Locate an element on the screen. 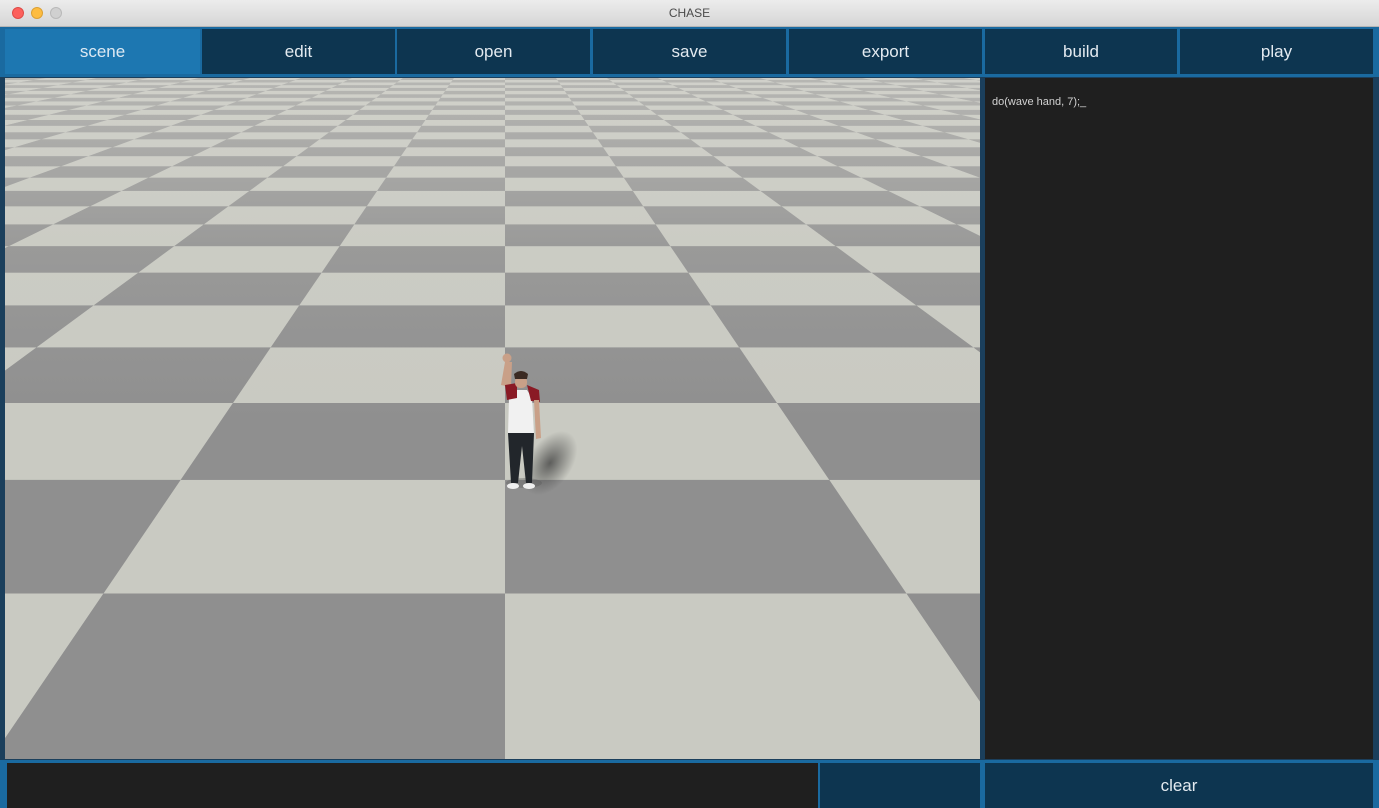  tab-edit: edit is located at coordinates (298, 51).